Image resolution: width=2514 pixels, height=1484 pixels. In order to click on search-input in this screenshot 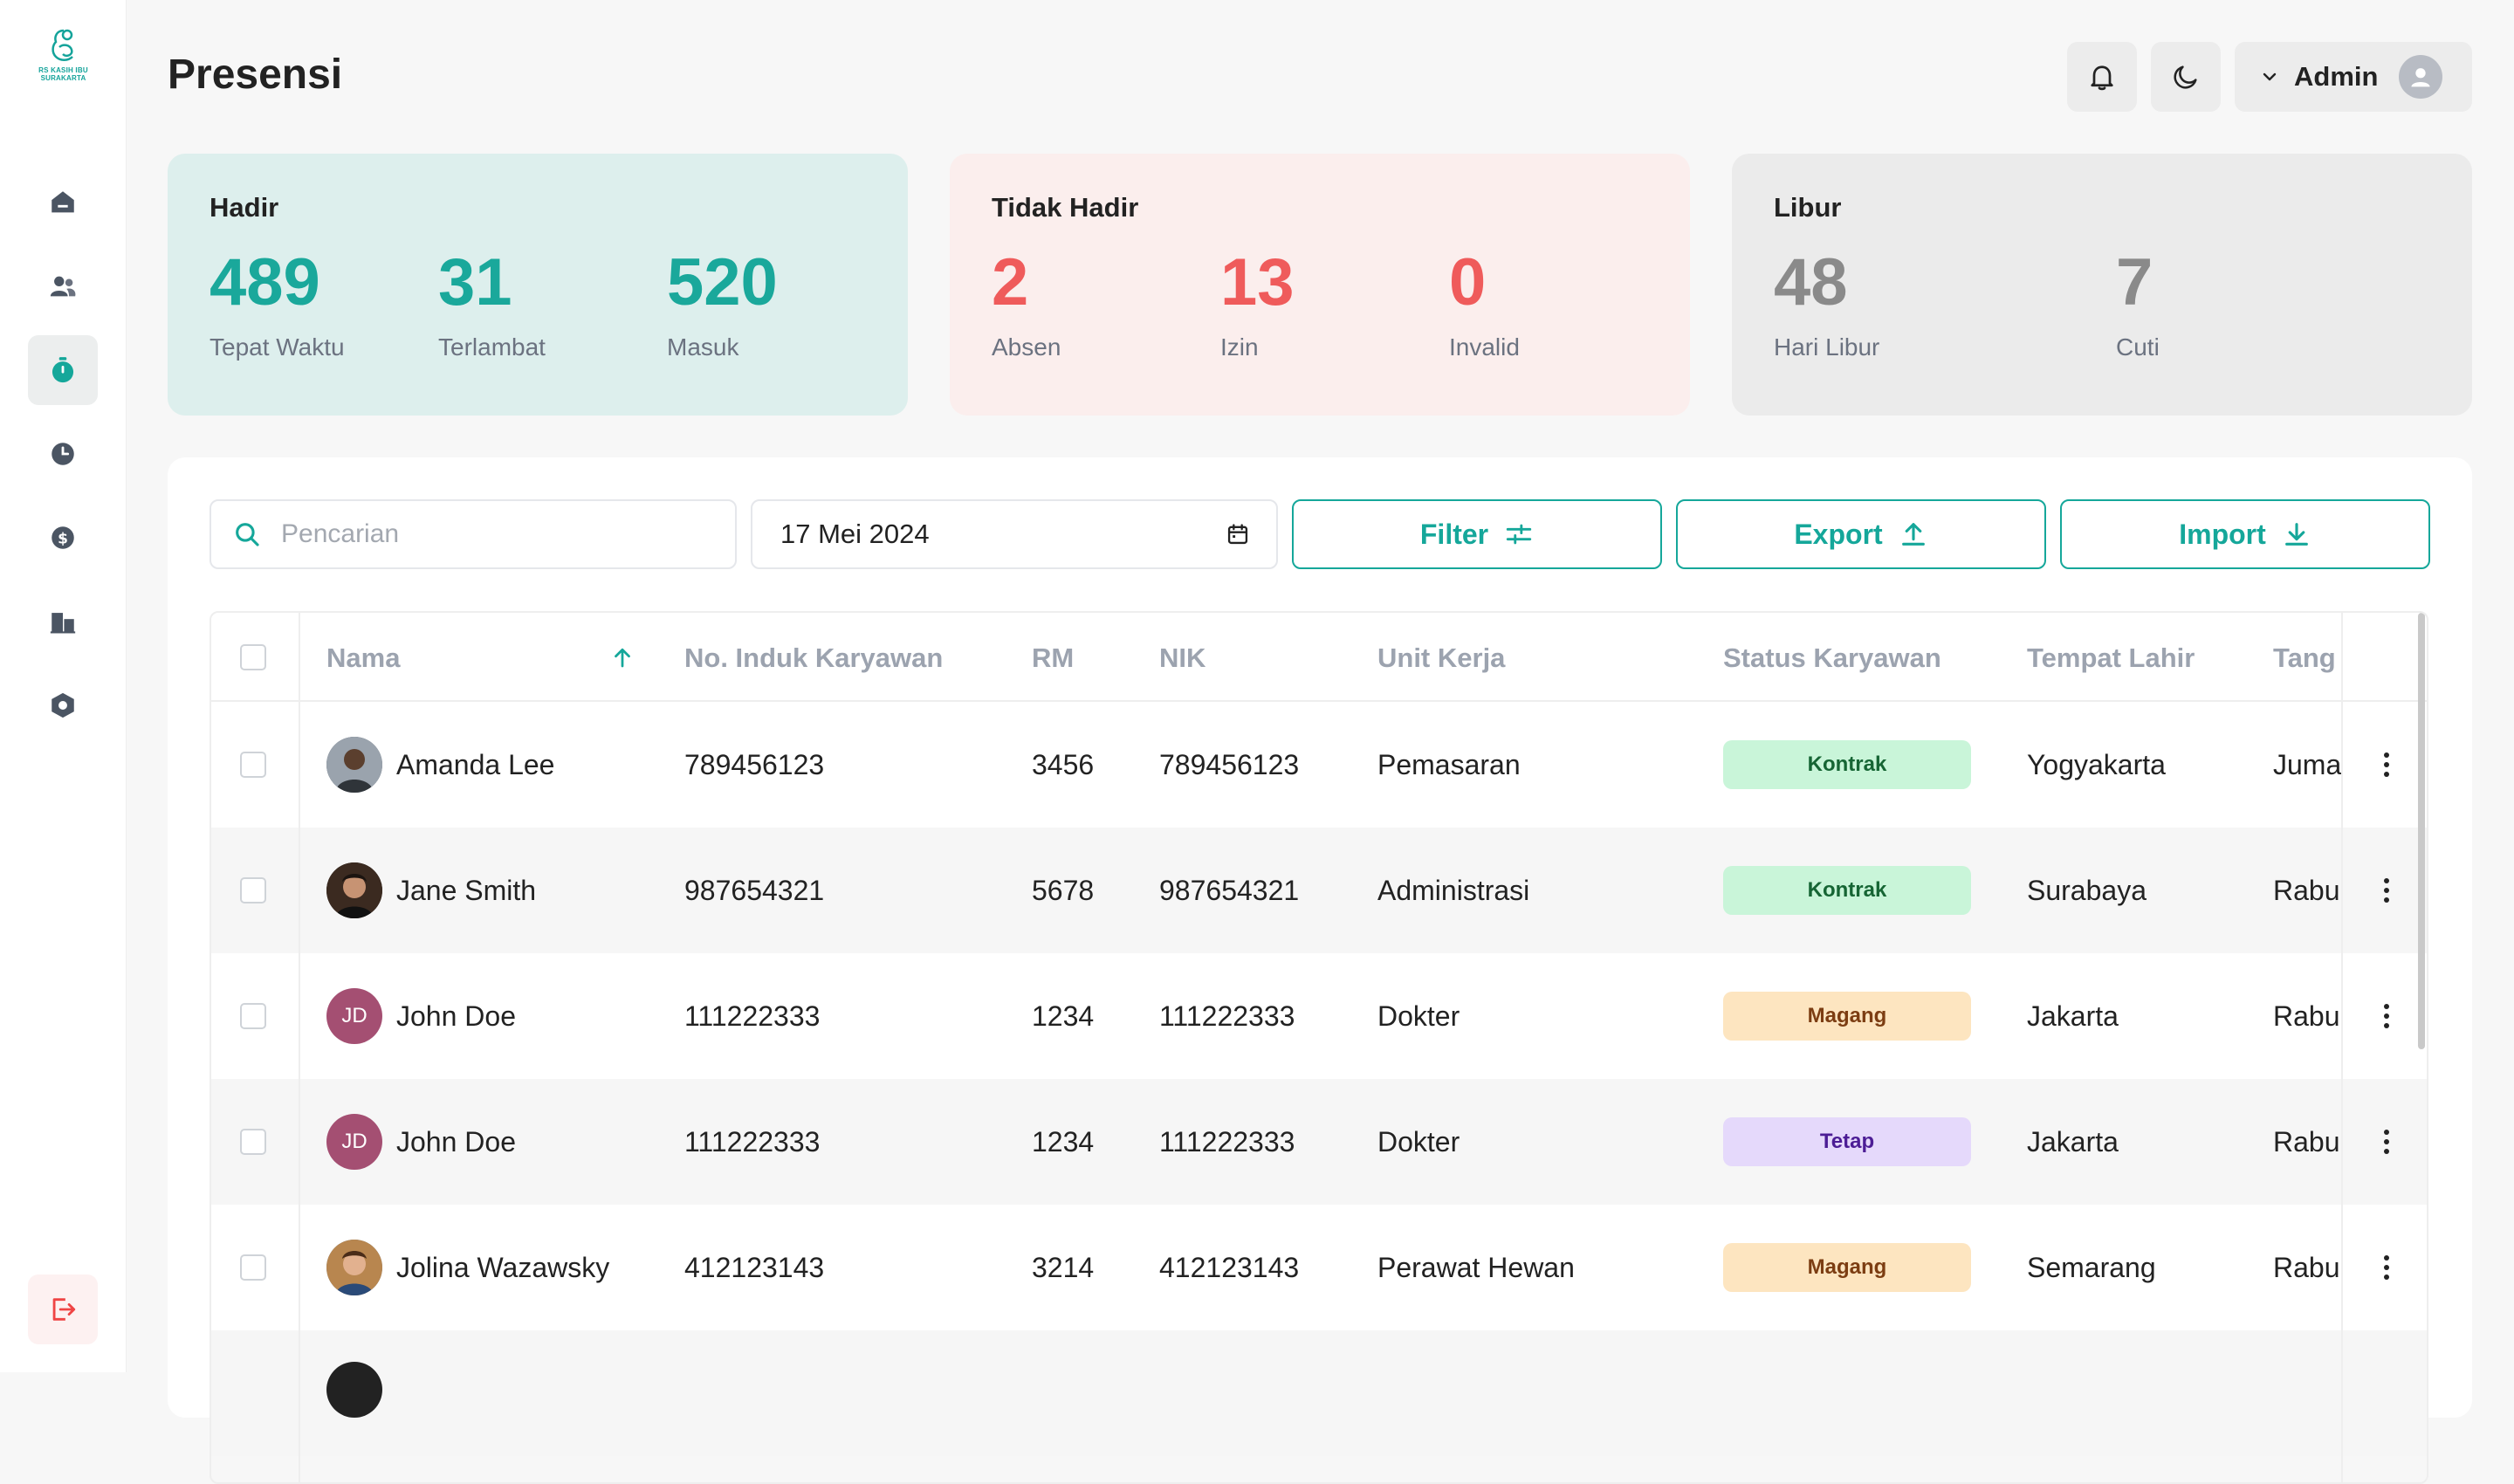, I will do `click(491, 534)`.